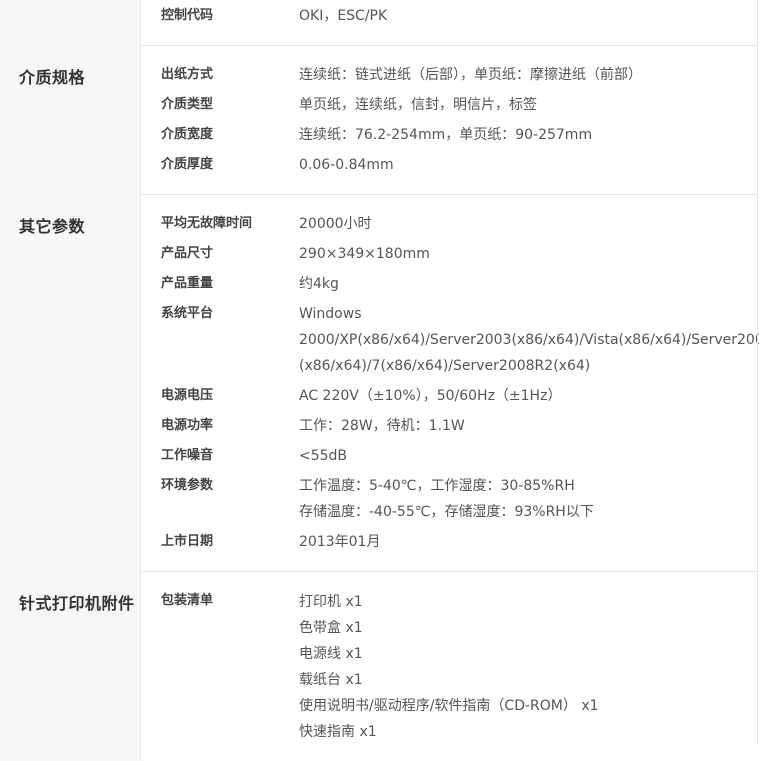 Image resolution: width=759 pixels, height=761 pixels. Describe the element at coordinates (340, 542) in the screenshot. I see `spec-value-line: 2013年01月` at that location.